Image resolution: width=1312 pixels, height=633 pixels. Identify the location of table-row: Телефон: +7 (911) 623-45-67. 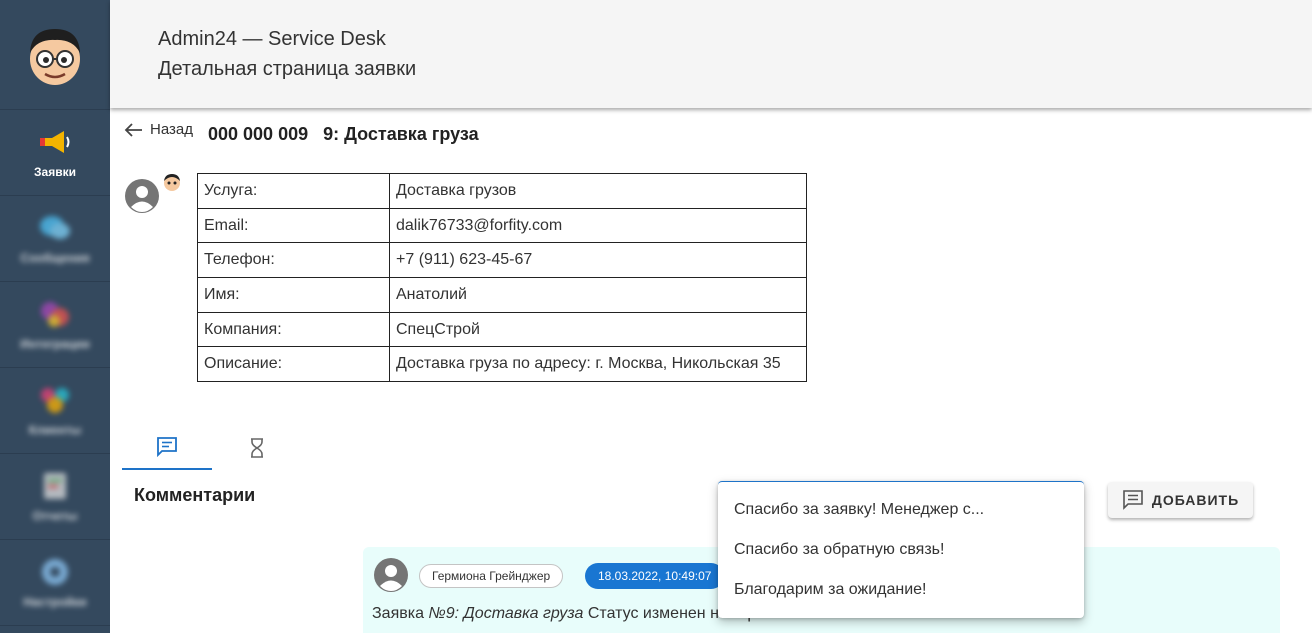
(502, 260).